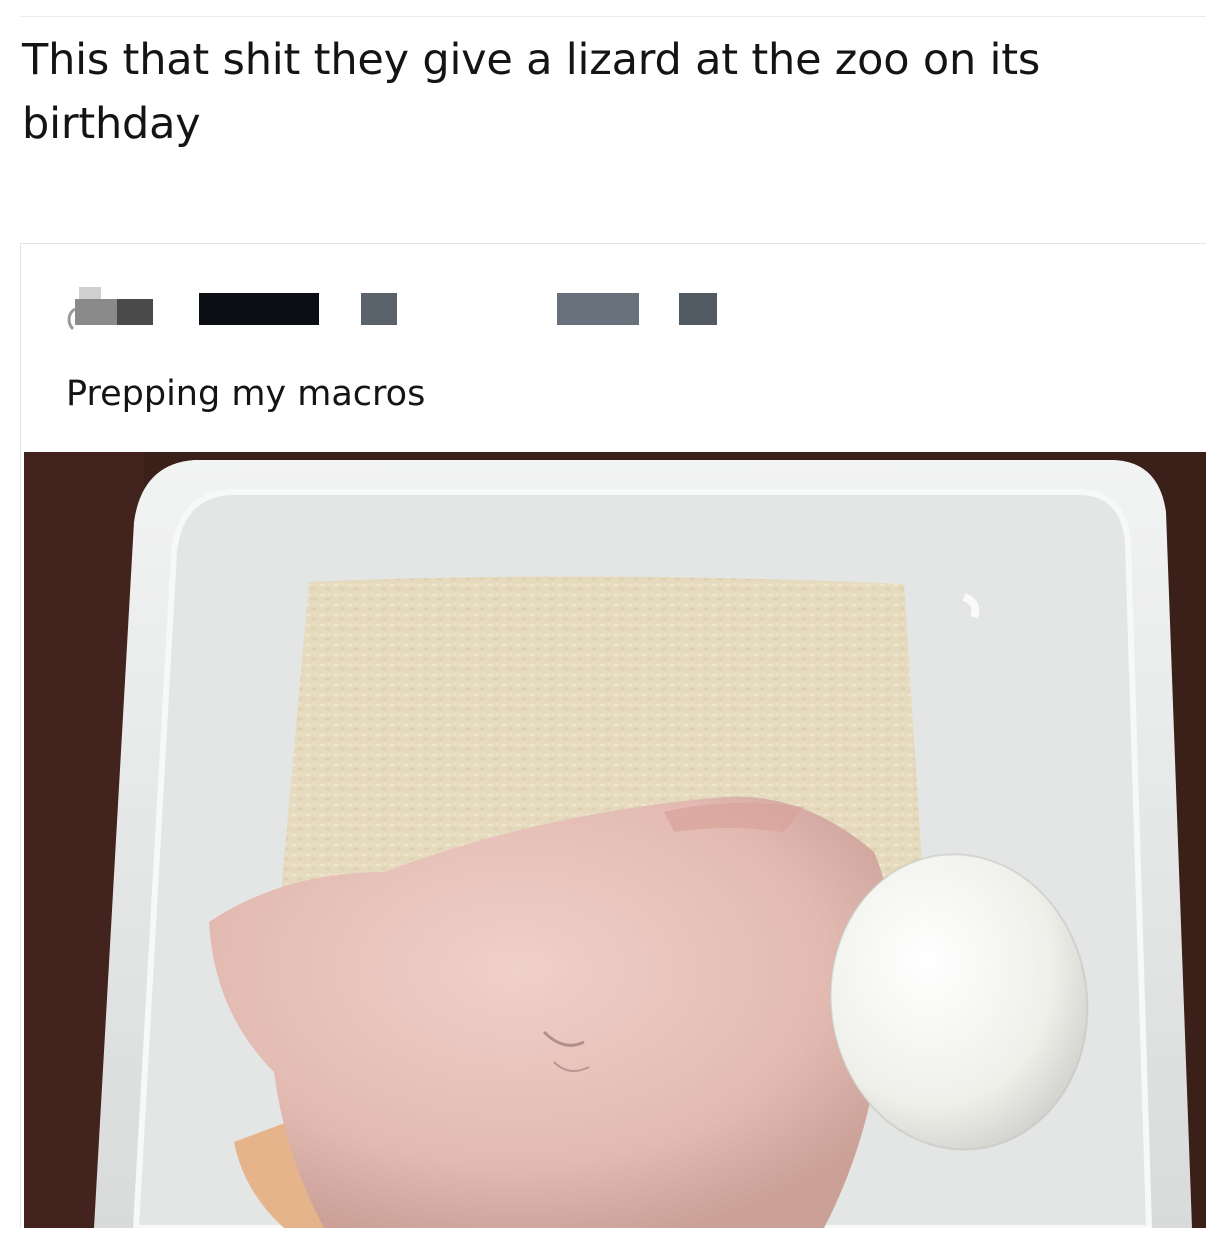 This screenshot has height=1239, width=1206. What do you see at coordinates (598, 309) in the screenshot?
I see `author-handle-redacted` at bounding box center [598, 309].